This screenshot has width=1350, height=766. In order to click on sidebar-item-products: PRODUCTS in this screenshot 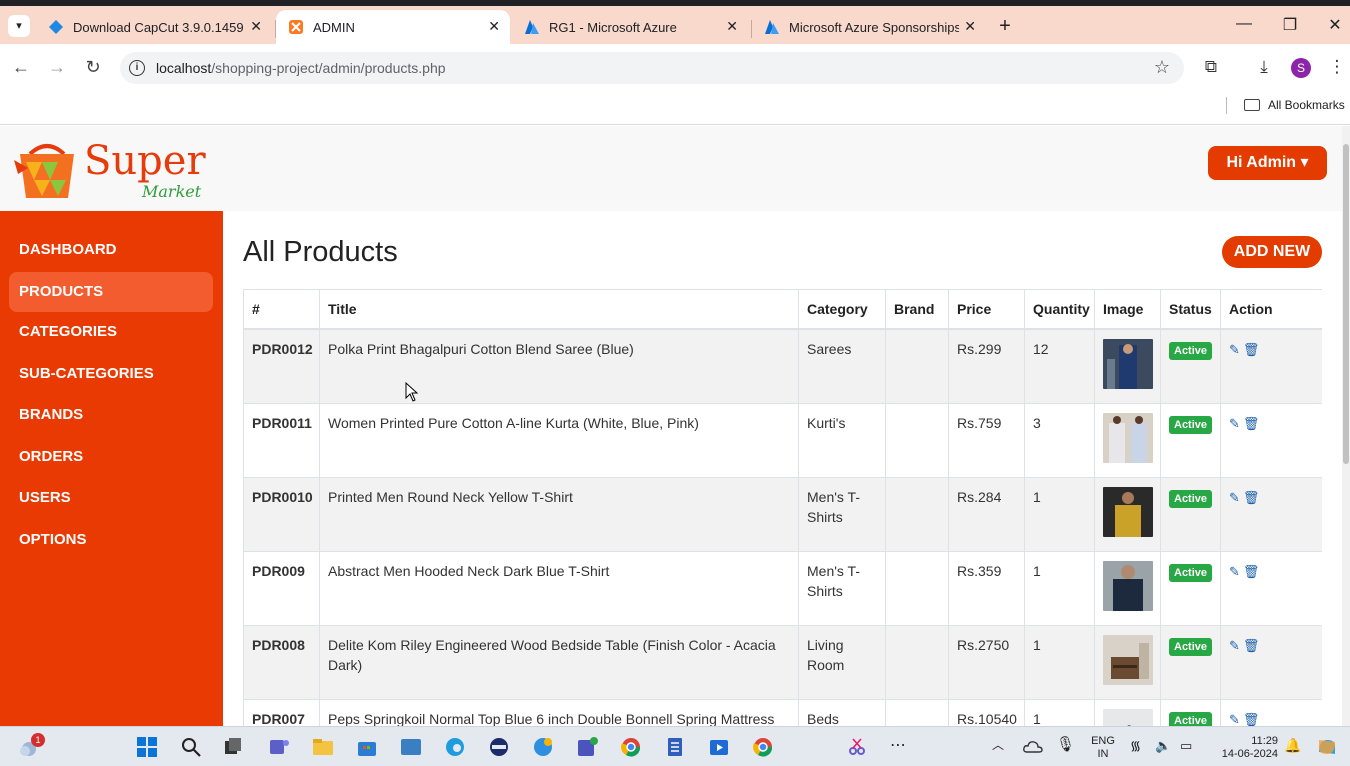, I will do `click(111, 292)`.